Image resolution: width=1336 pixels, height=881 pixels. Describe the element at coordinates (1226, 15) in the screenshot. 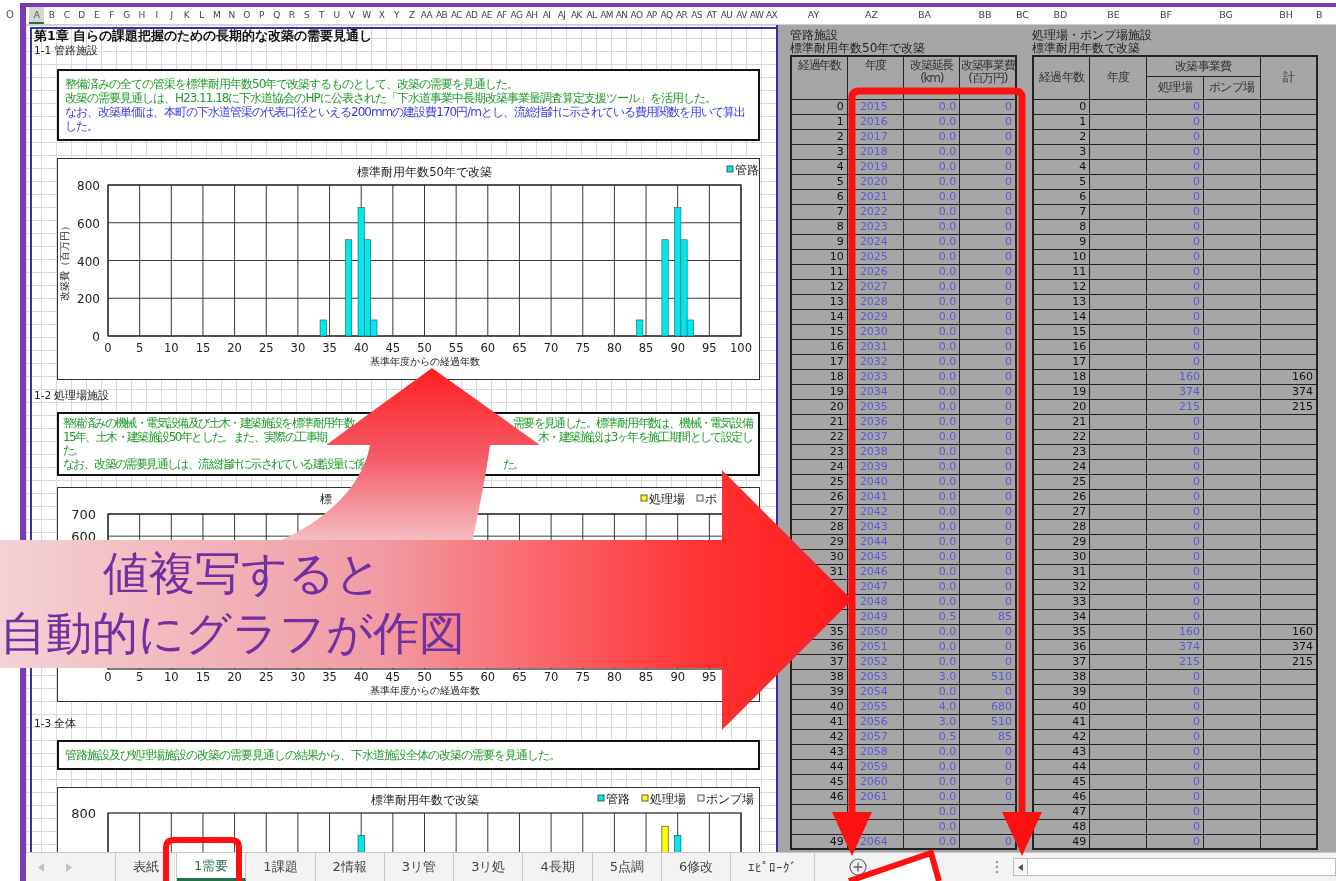

I see `column-letter: BG` at that location.